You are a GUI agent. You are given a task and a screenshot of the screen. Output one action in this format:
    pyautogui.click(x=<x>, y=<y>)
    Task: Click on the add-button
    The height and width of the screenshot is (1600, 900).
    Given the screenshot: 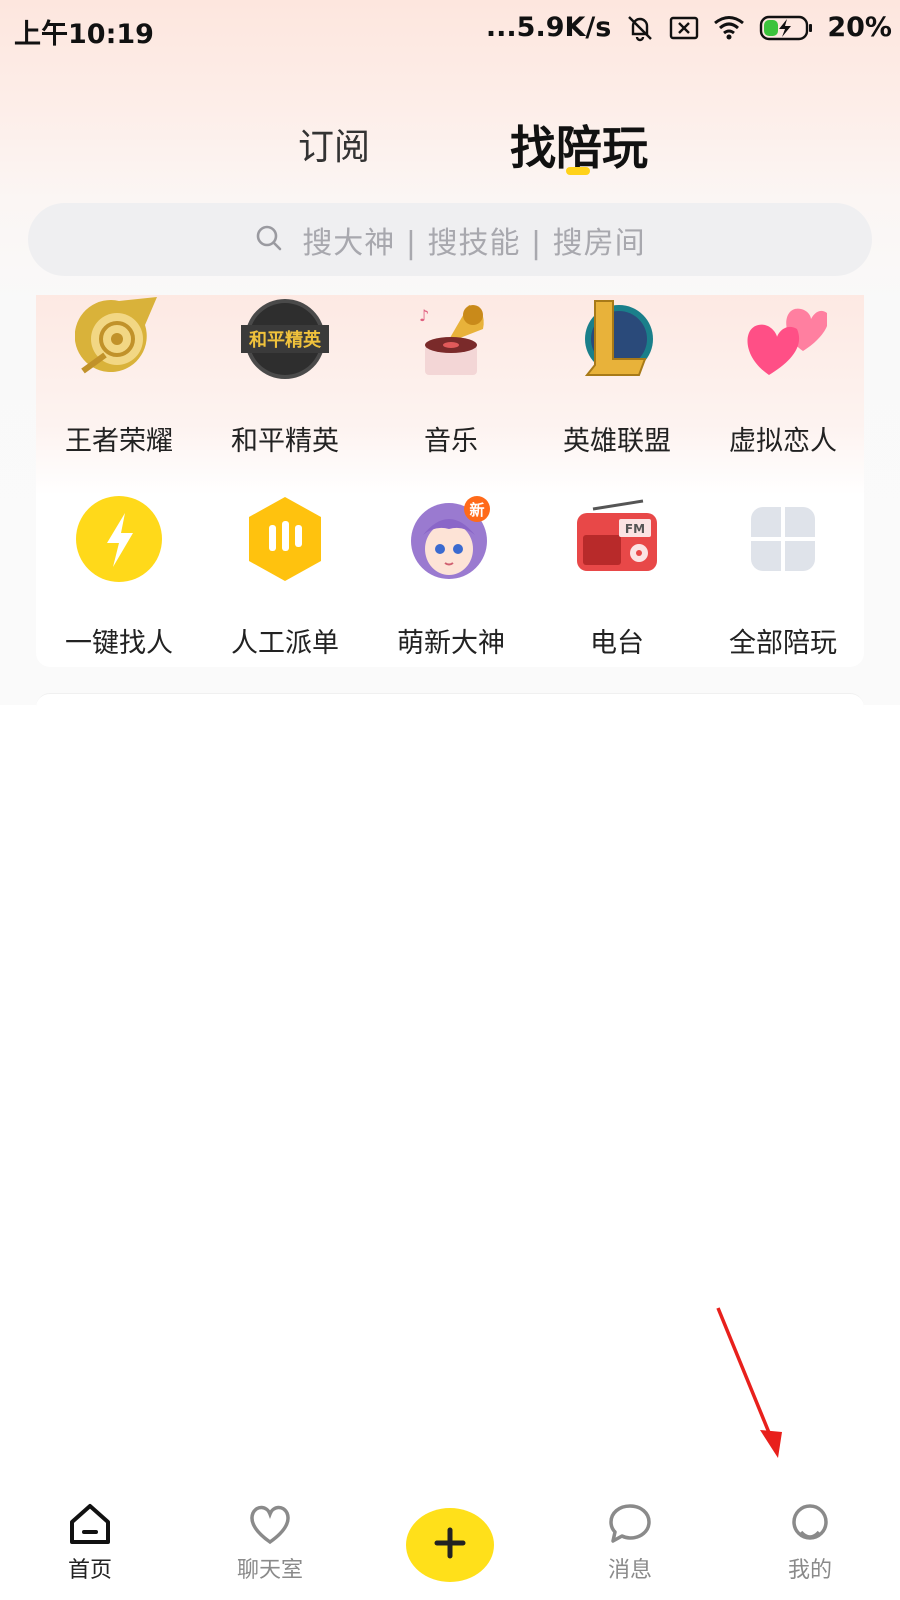 What is the action you would take?
    pyautogui.click(x=450, y=1545)
    